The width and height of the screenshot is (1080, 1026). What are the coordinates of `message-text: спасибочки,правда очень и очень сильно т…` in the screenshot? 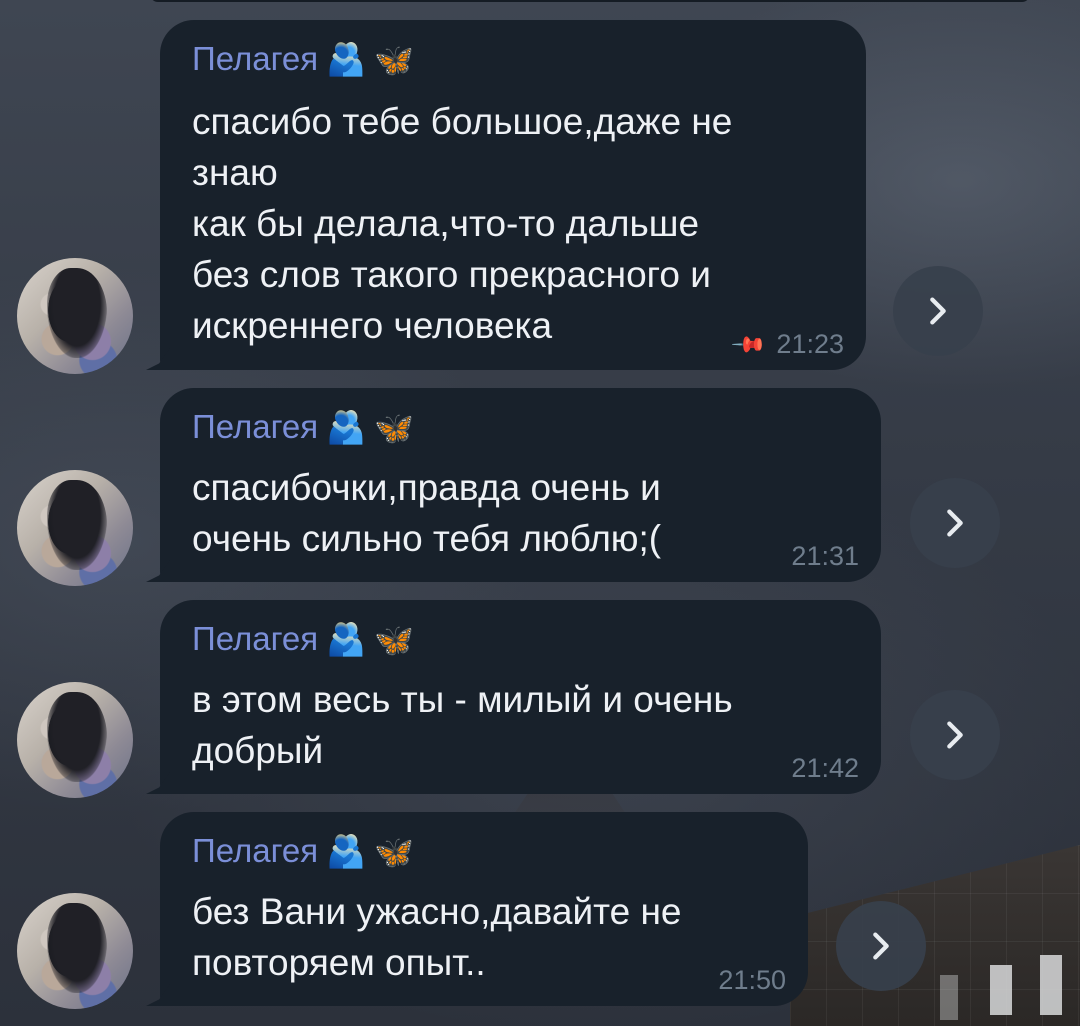 It's located at (427, 513).